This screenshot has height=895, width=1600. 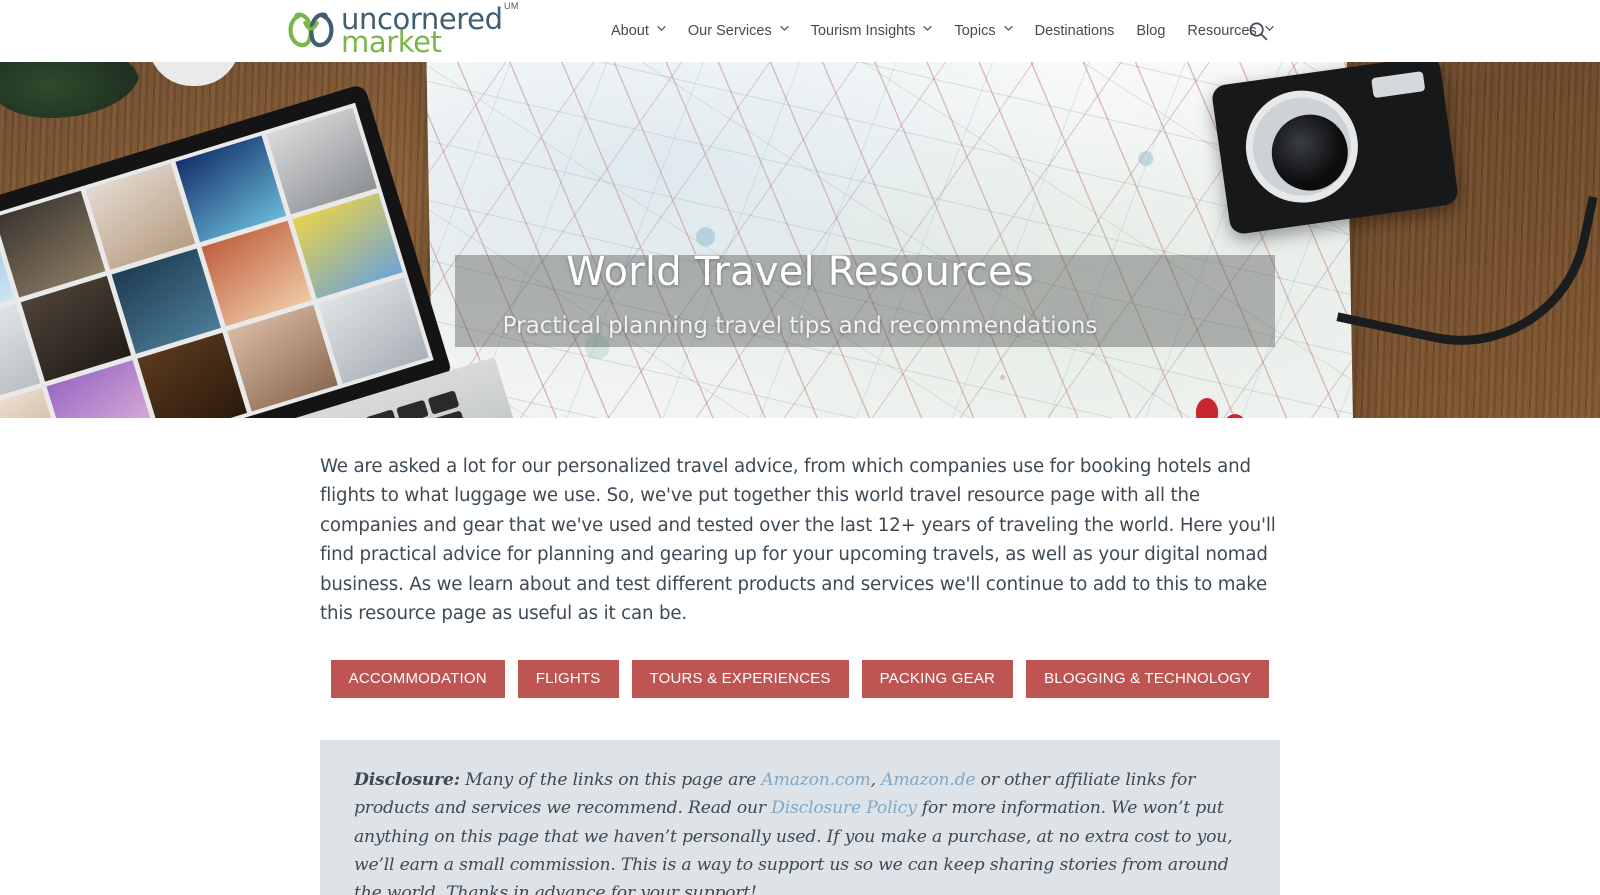 I want to click on camera-lens, so click(x=1302, y=146).